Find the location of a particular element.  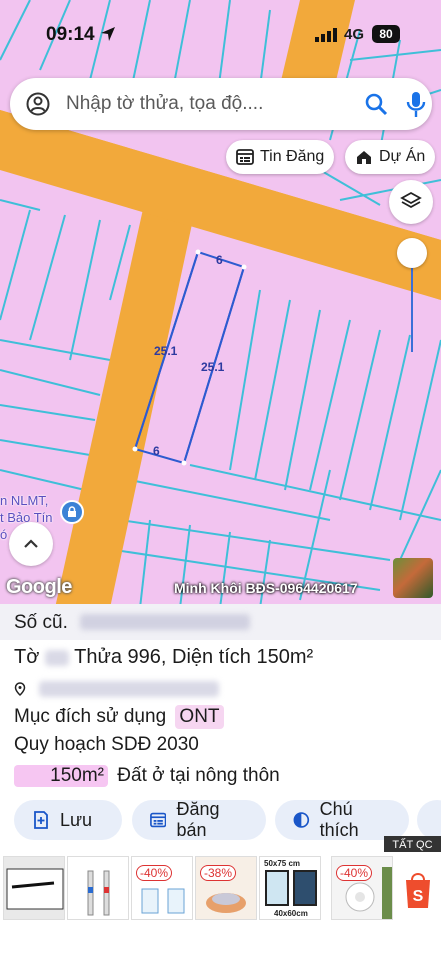

address-line is located at coordinates (117, 689).